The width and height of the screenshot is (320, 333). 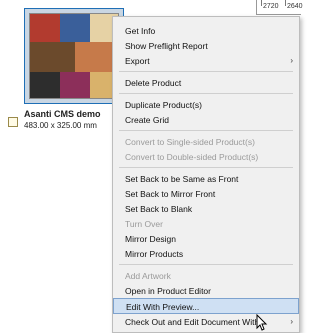 I want to click on menu-item-label: Set Back to Blank, so click(x=159, y=209).